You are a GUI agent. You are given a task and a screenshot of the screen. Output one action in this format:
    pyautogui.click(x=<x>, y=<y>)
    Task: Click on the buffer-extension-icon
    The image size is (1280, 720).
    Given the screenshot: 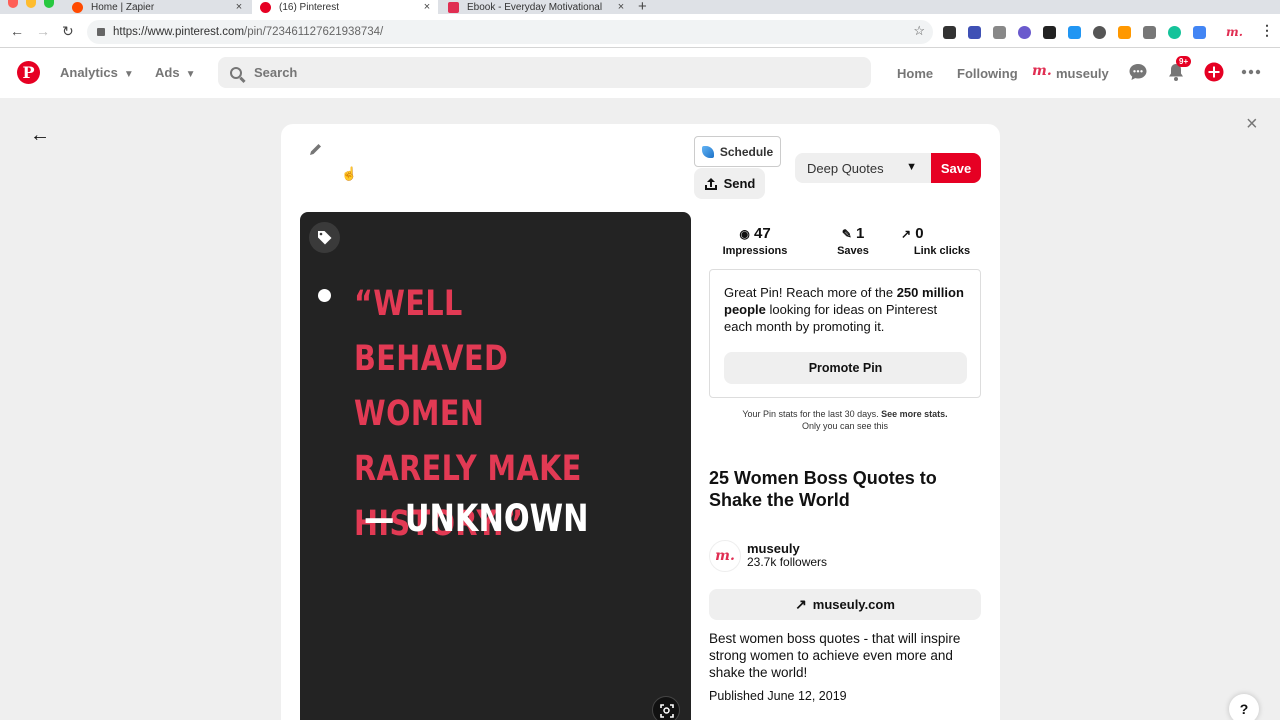 What is the action you would take?
    pyautogui.click(x=949, y=32)
    